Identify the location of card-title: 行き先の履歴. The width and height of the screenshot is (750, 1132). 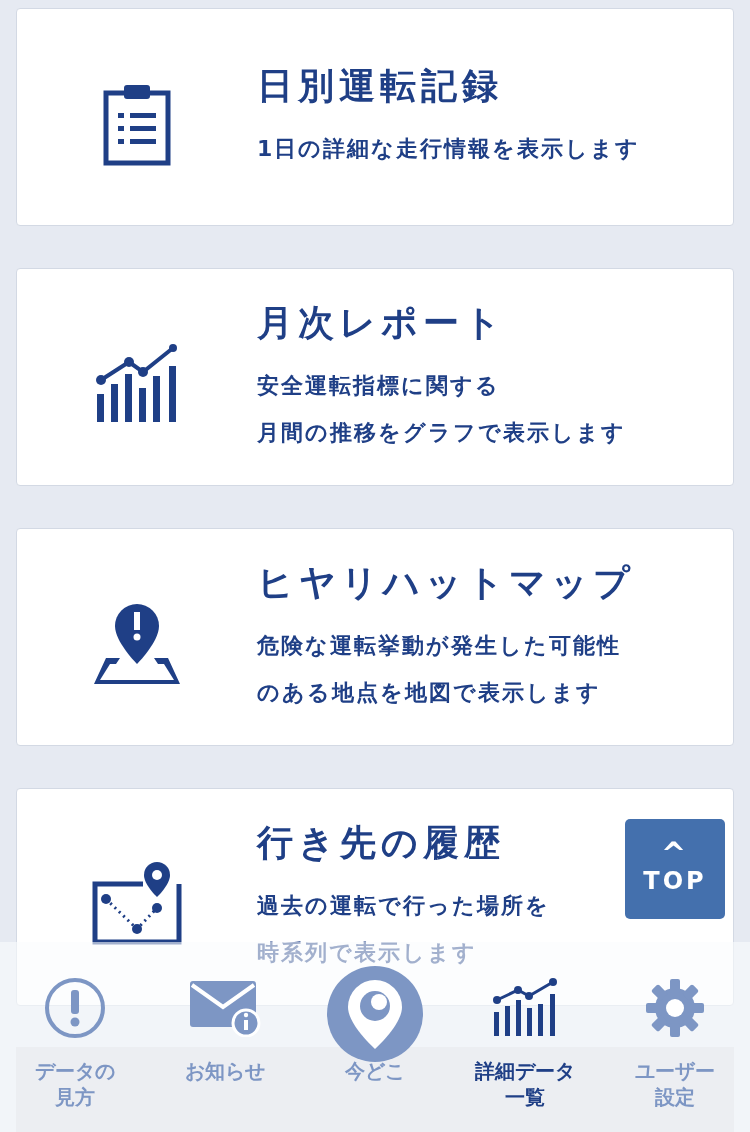
(381, 842).